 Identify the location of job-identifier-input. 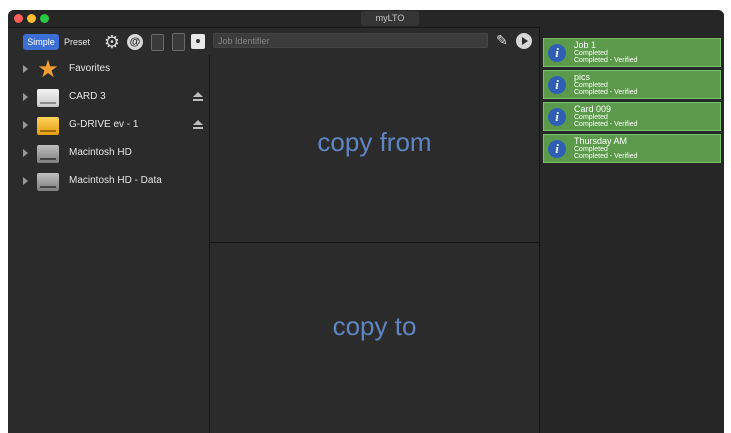
(350, 40).